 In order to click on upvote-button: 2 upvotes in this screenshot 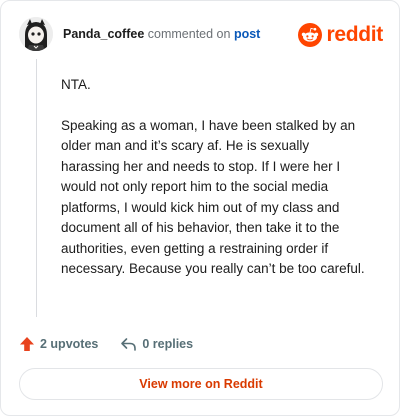, I will do `click(58, 344)`.